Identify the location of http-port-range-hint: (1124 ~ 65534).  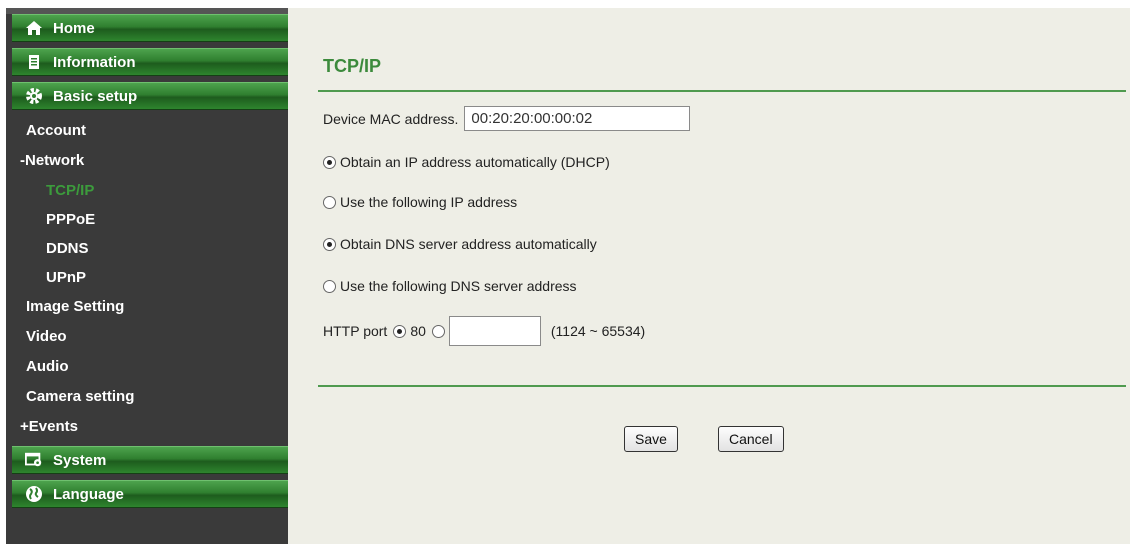
(598, 331).